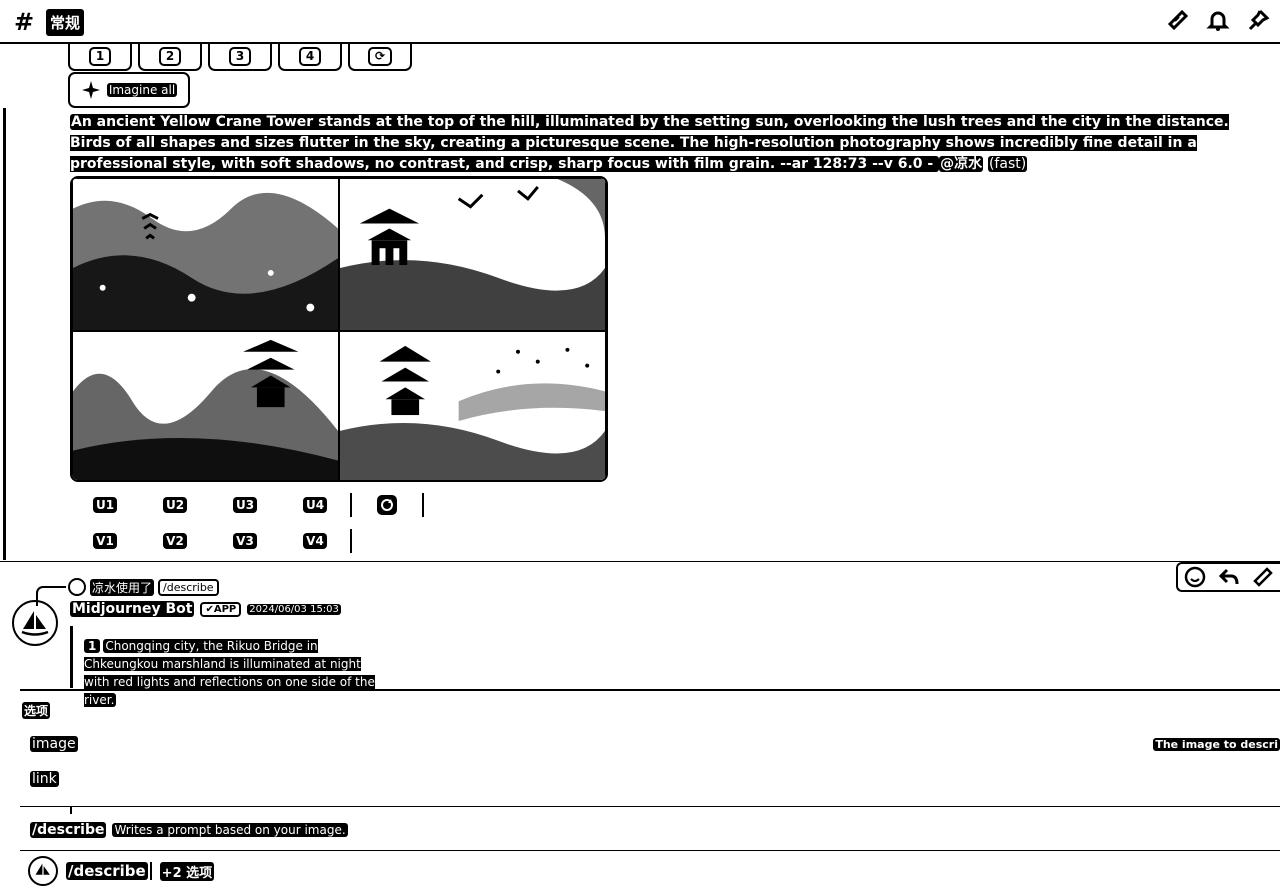 The image size is (1280, 896). Describe the element at coordinates (54, 744) in the screenshot. I see `option-image: image` at that location.